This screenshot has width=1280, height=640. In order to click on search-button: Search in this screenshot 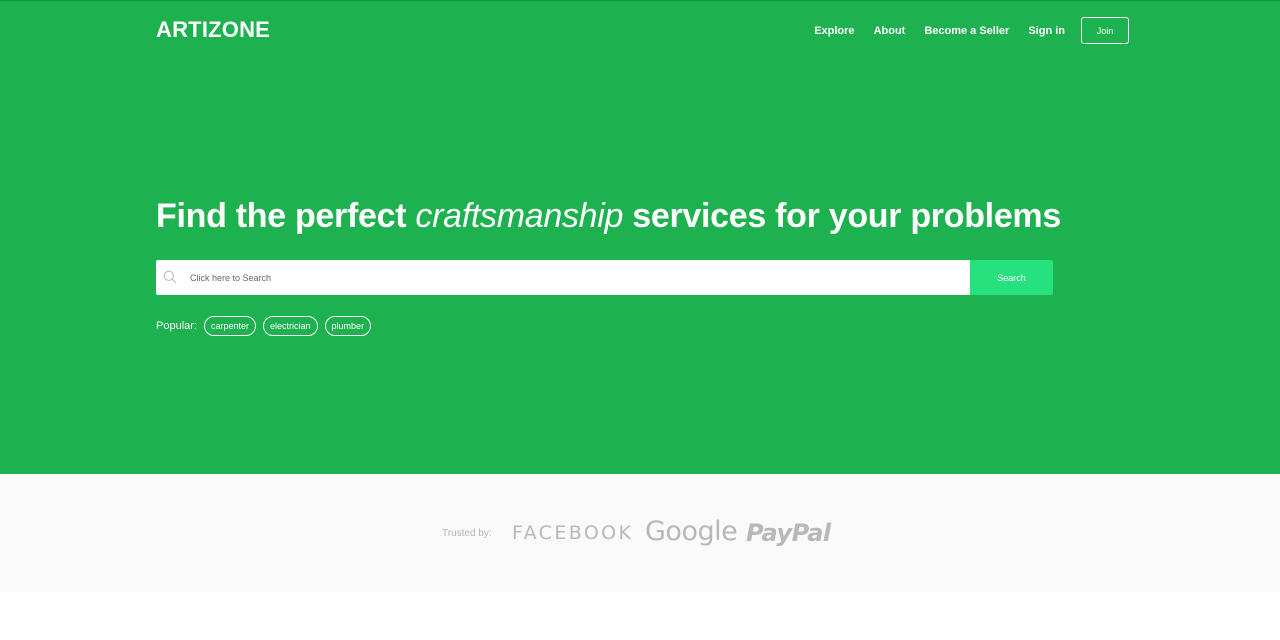, I will do `click(1011, 277)`.